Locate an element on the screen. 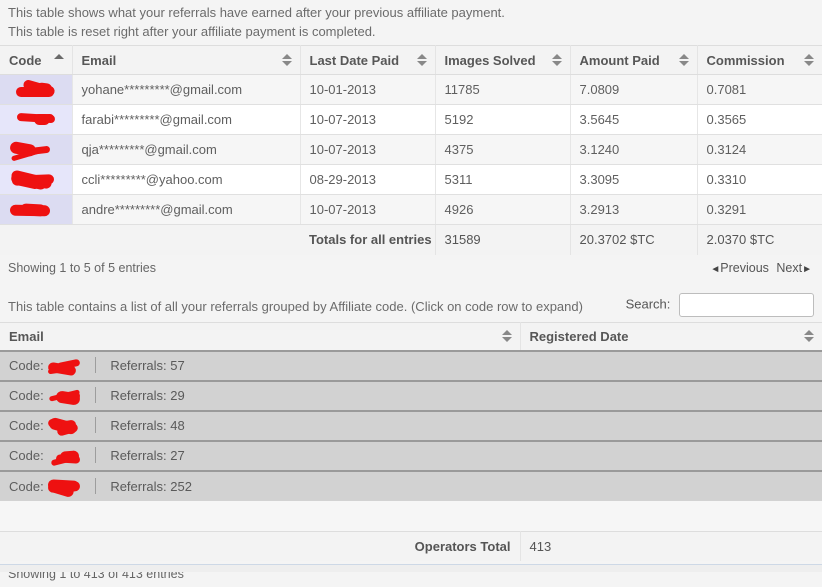  cell-last-date-paid: 10-01-2013 is located at coordinates (367, 90).